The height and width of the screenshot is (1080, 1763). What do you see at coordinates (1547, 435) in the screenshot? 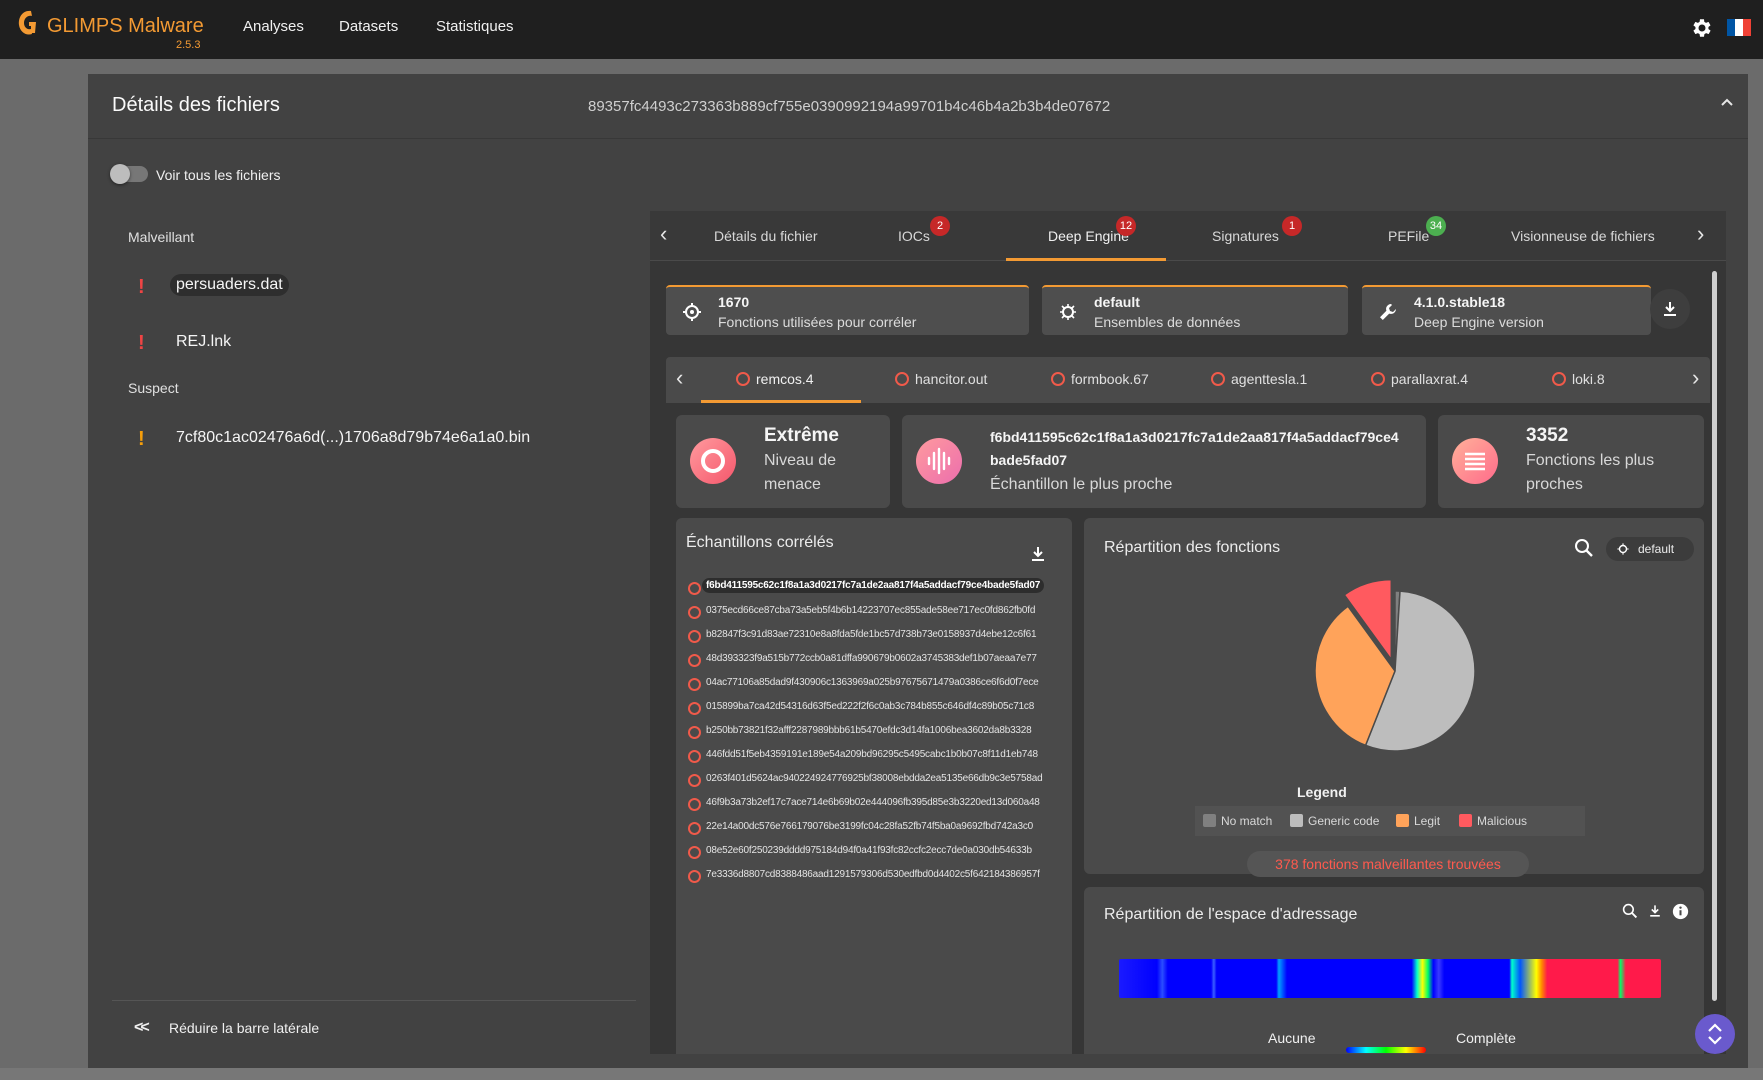
I see `closest-functions-value: 3352` at bounding box center [1547, 435].